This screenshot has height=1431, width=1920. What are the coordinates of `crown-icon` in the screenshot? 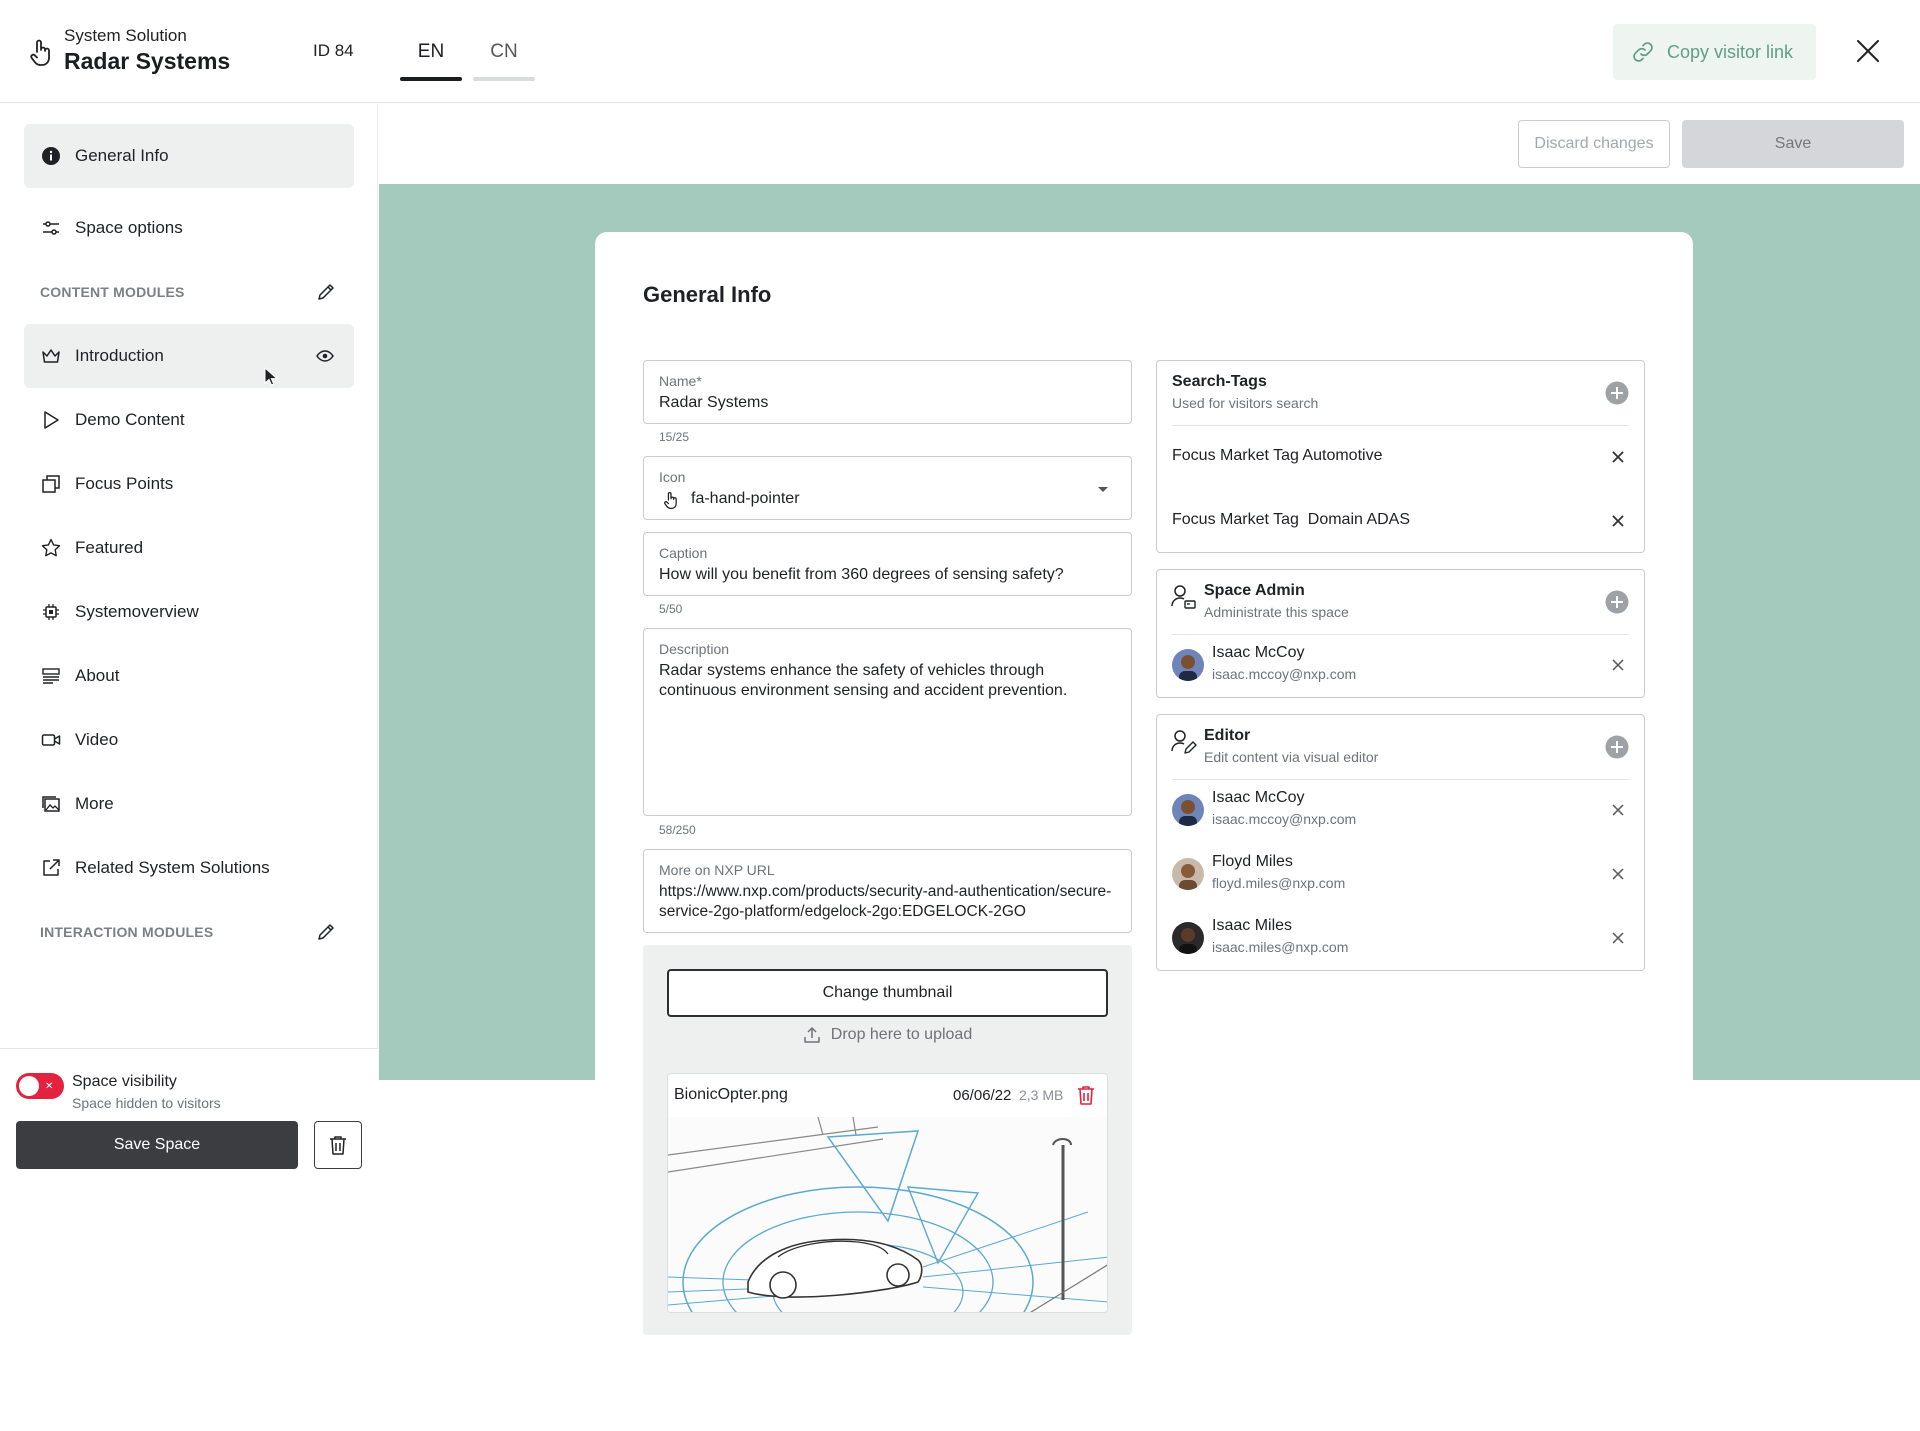 It's located at (51, 356).